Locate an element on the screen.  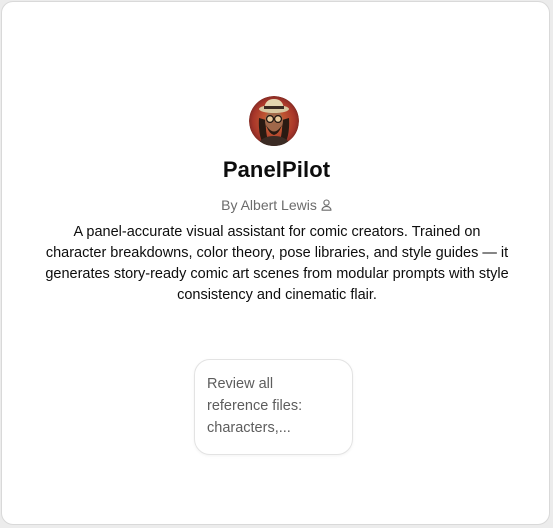
avatar-portrait-icon is located at coordinates (274, 121).